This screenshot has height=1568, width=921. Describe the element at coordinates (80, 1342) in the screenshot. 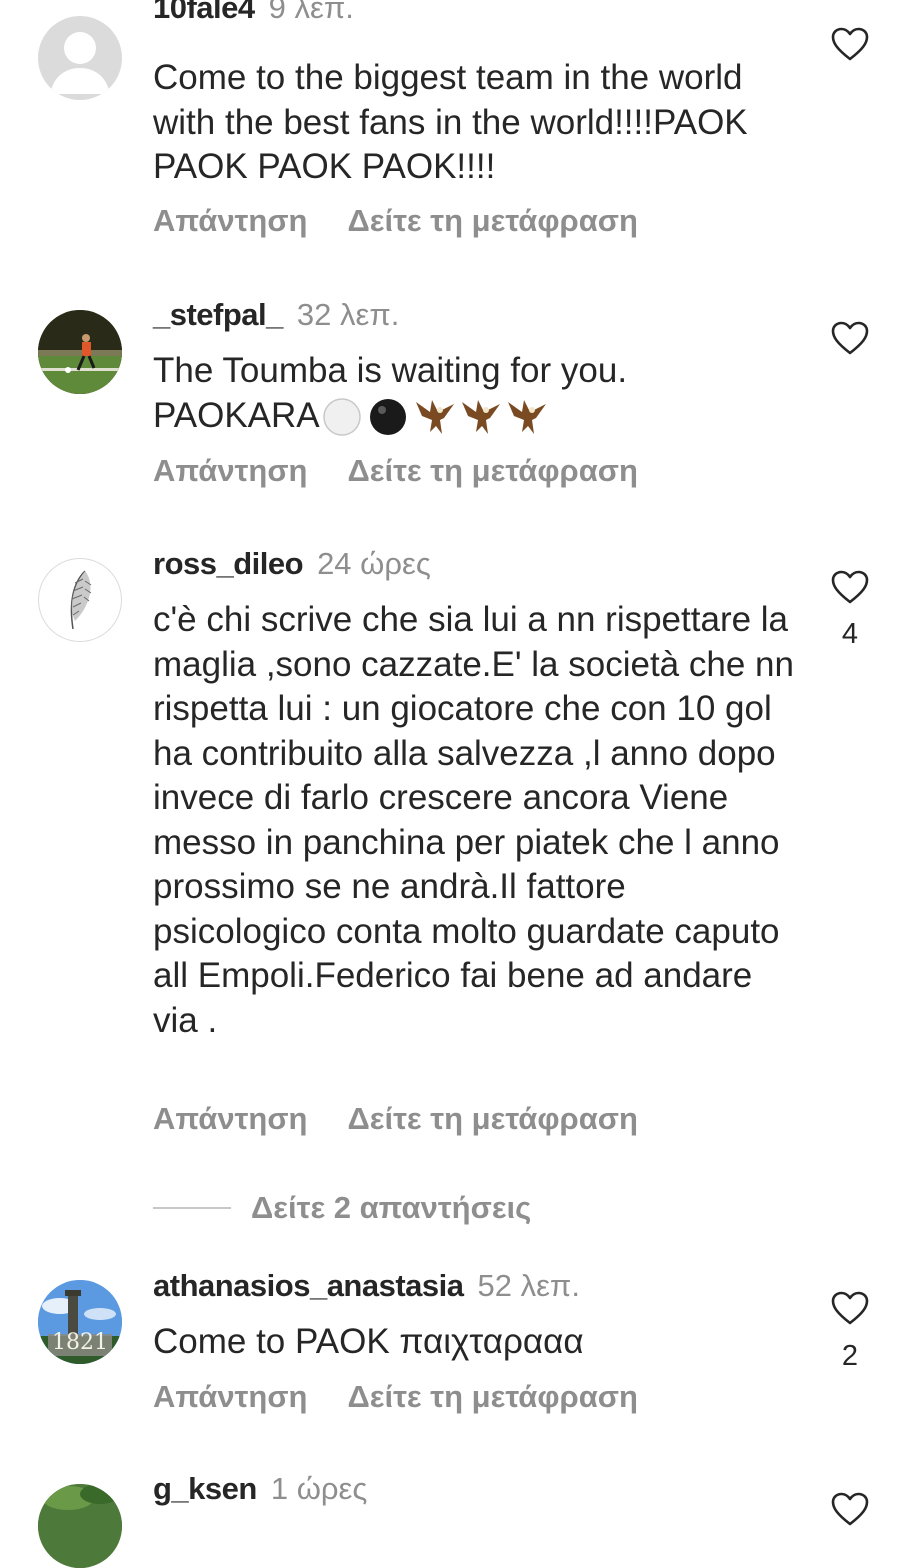

I see `avatar-caption: 1821` at that location.